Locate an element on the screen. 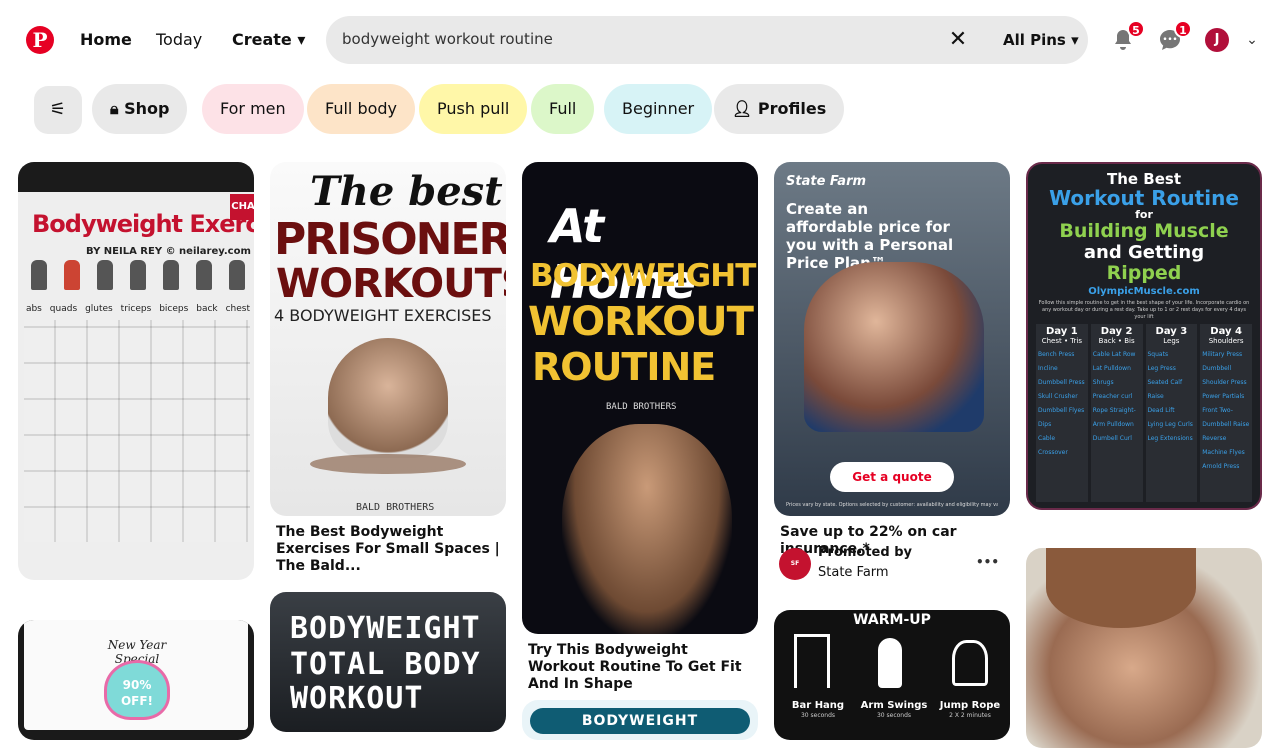  all-pins-dropdown: All Pins ▾ is located at coordinates (1041, 40).